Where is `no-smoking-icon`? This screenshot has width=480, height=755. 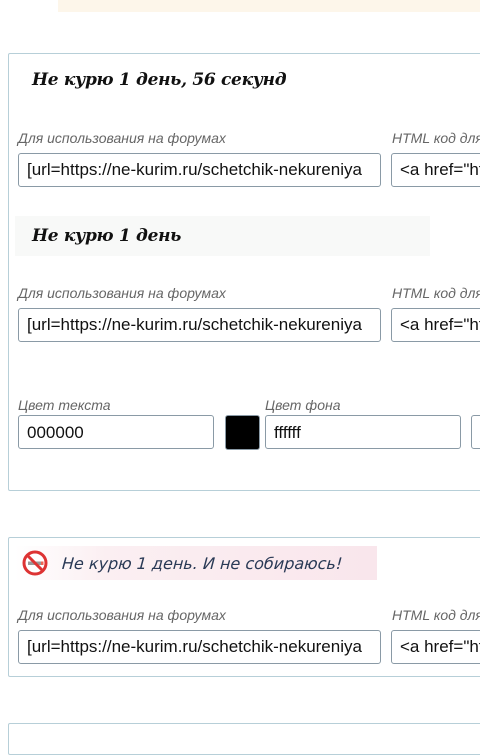 no-smoking-icon is located at coordinates (35, 563).